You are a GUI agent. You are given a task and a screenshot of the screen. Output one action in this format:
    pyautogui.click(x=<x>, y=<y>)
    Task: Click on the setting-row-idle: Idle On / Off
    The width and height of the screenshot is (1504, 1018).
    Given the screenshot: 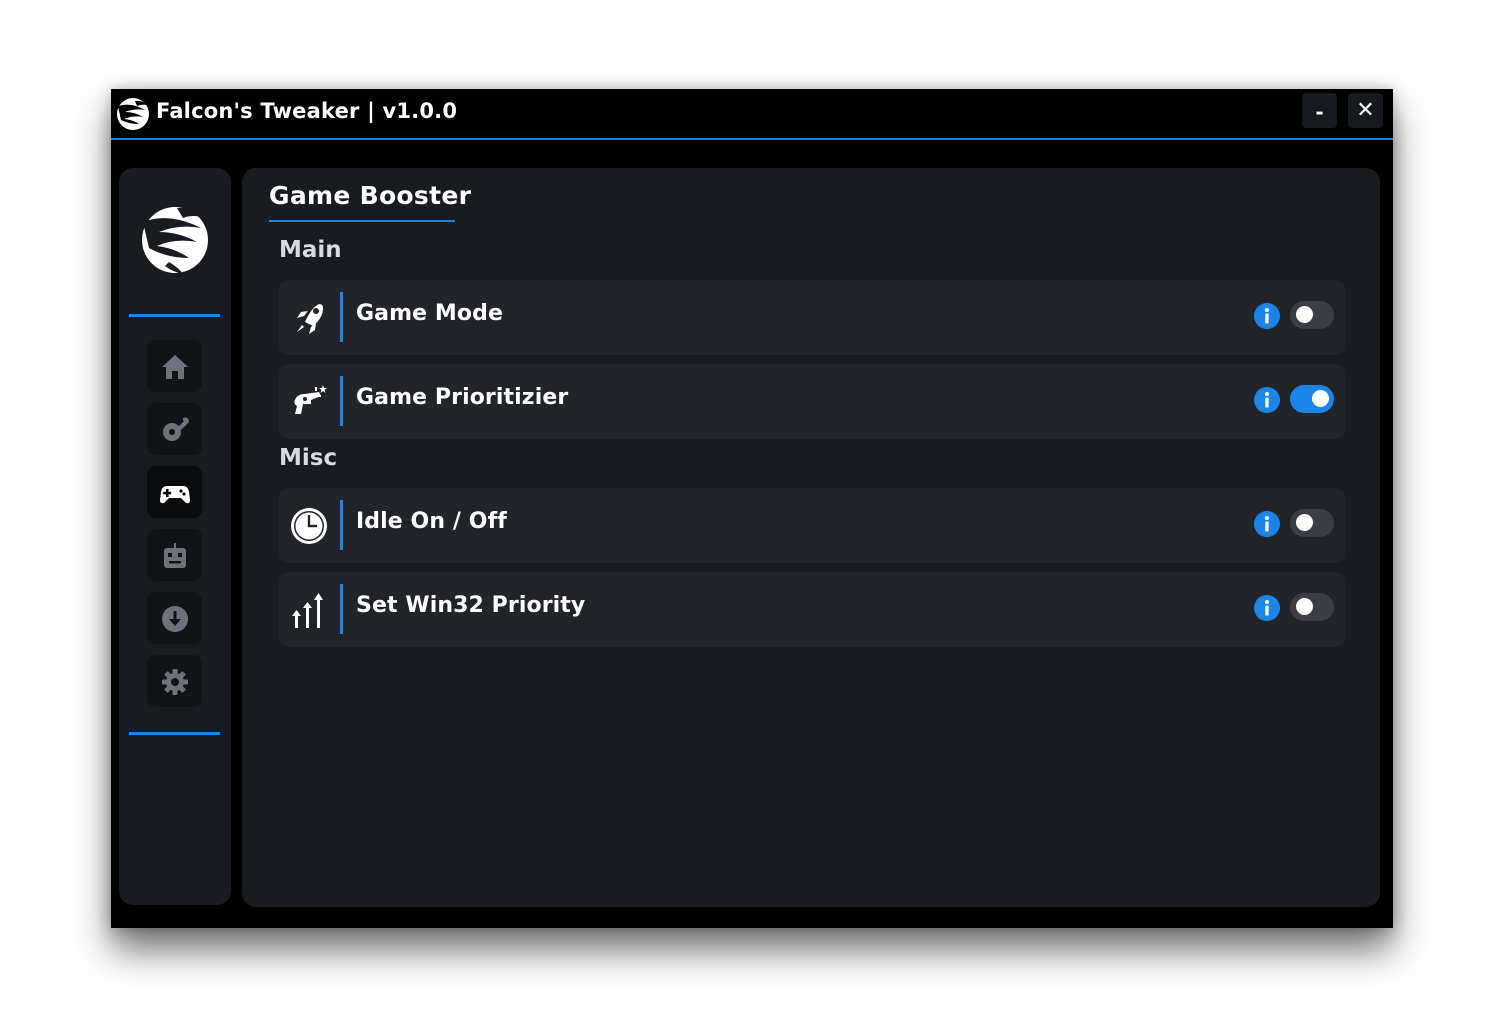 What is the action you would take?
    pyautogui.click(x=812, y=525)
    